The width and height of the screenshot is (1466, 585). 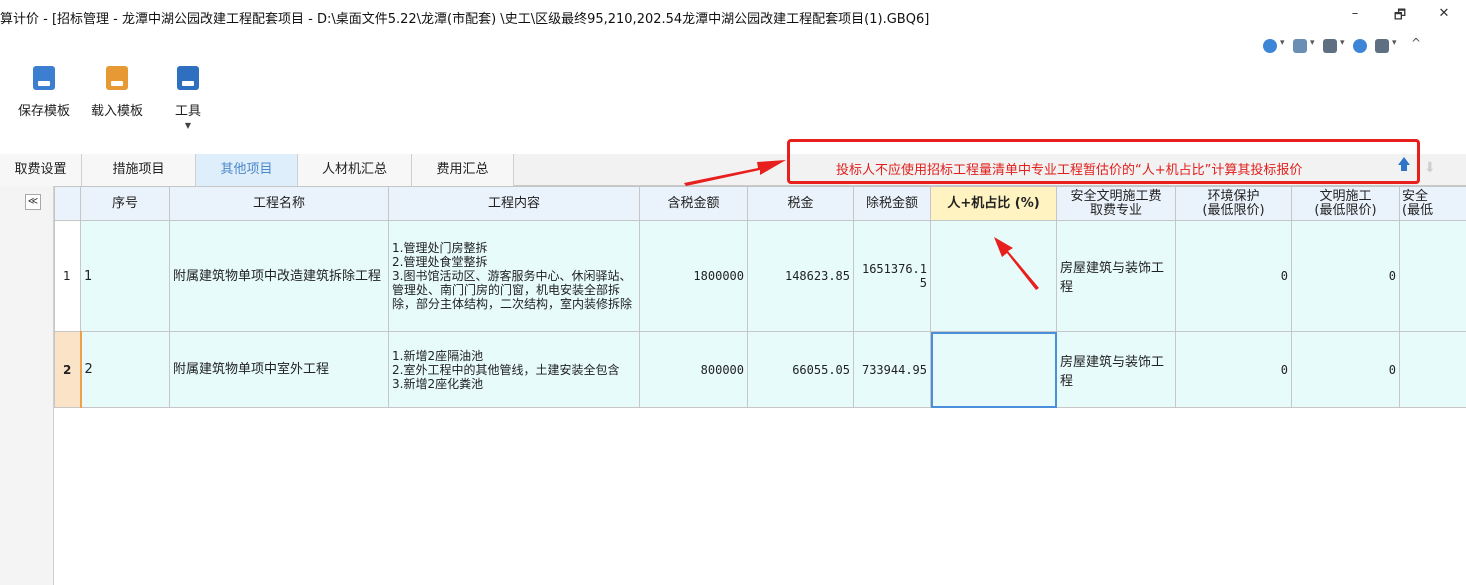 I want to click on cell-seq: 1, so click(x=125, y=276).